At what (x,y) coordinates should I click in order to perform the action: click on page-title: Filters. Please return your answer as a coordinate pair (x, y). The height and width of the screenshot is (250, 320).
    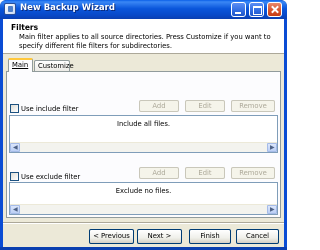
    Looking at the image, I should click on (25, 27).